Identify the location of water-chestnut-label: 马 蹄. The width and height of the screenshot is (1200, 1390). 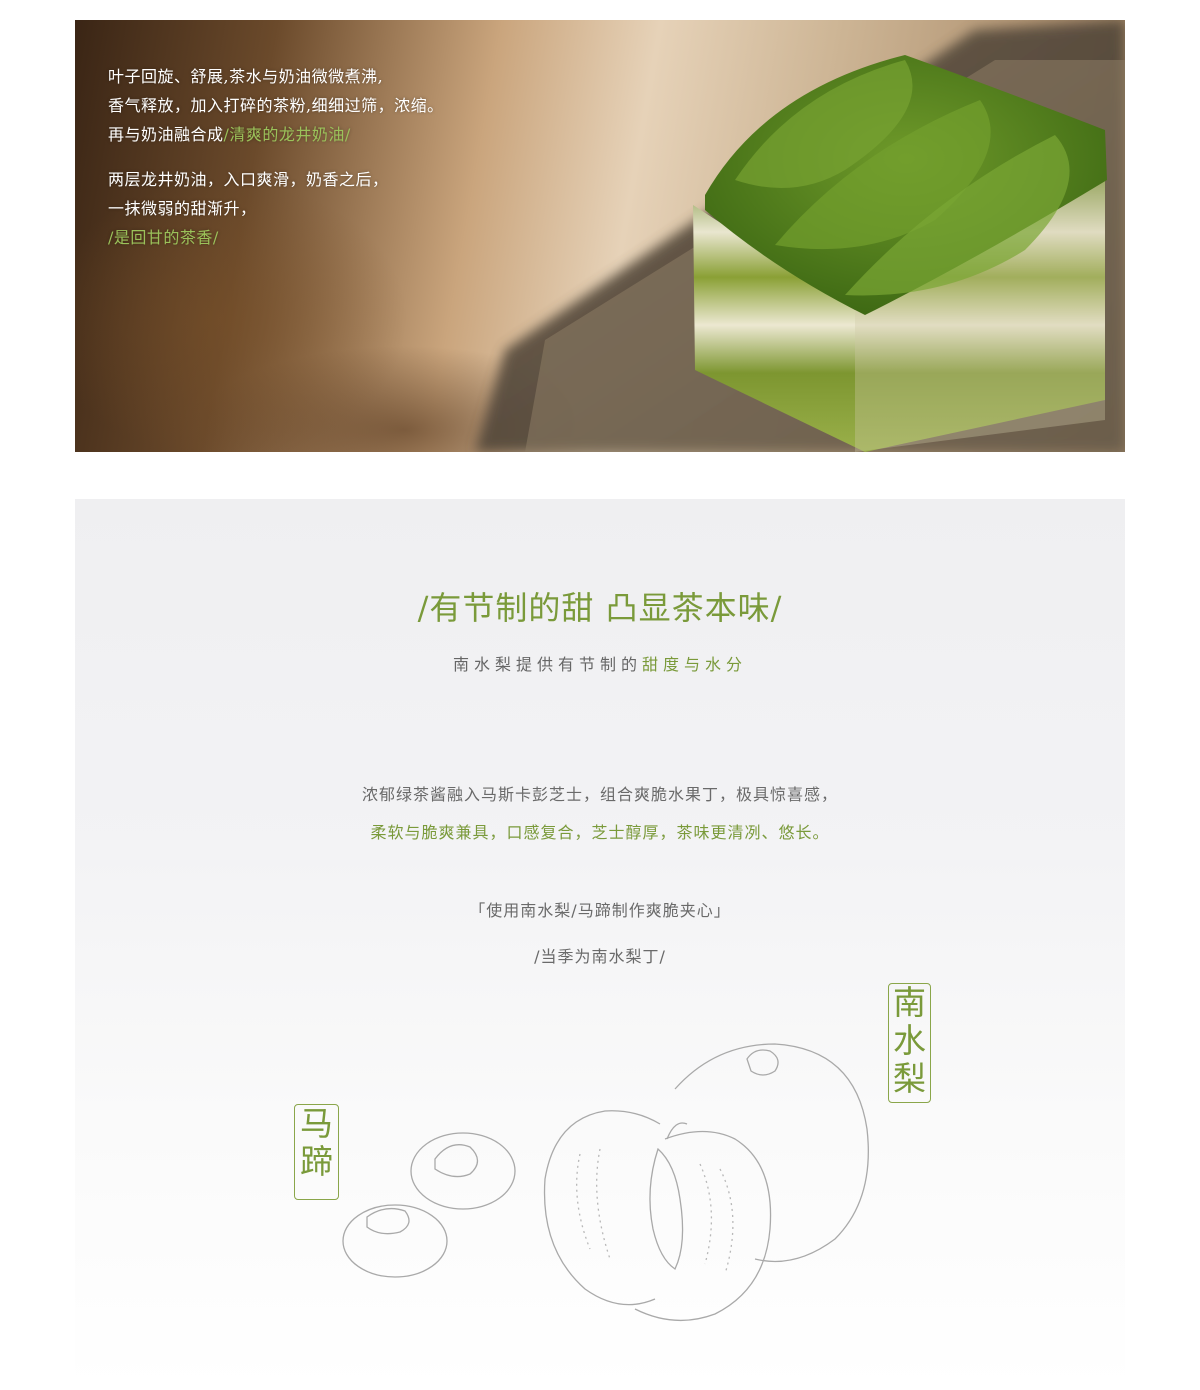
(316, 1152).